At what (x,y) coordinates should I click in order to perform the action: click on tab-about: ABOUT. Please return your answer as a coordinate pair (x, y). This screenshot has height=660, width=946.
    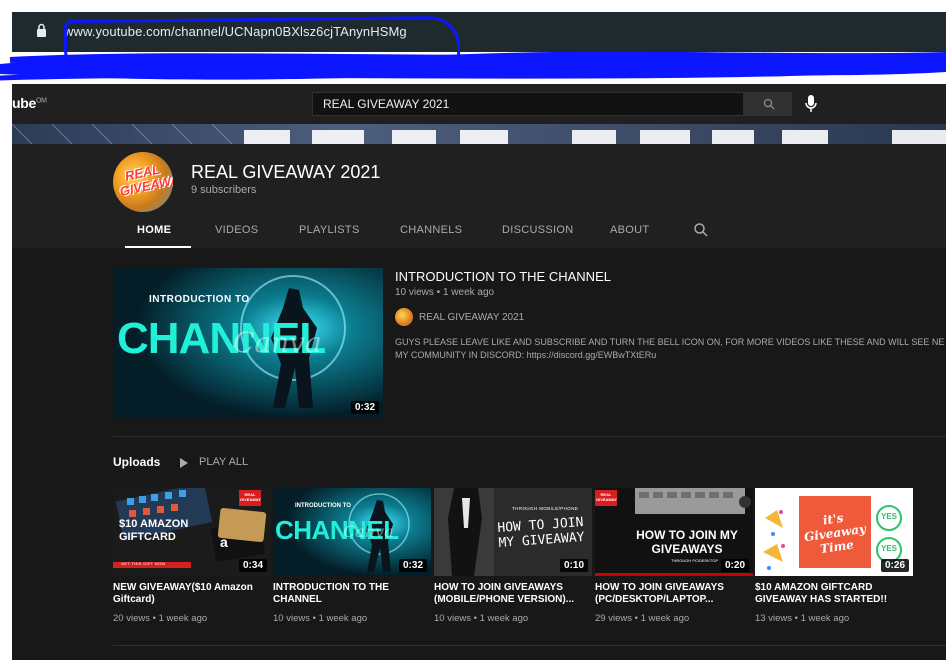
    Looking at the image, I should click on (629, 235).